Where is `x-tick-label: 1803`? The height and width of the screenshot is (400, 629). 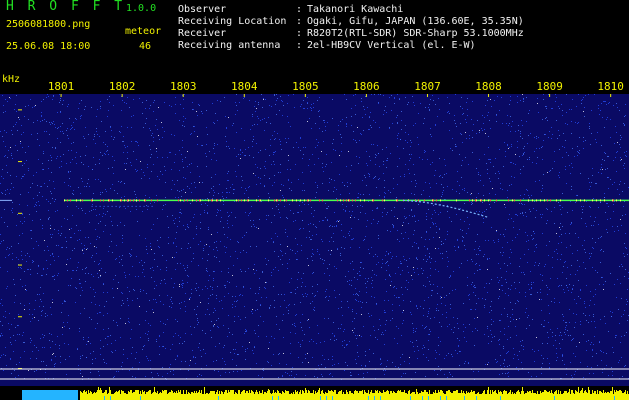
x-tick-label: 1803 is located at coordinates (183, 86).